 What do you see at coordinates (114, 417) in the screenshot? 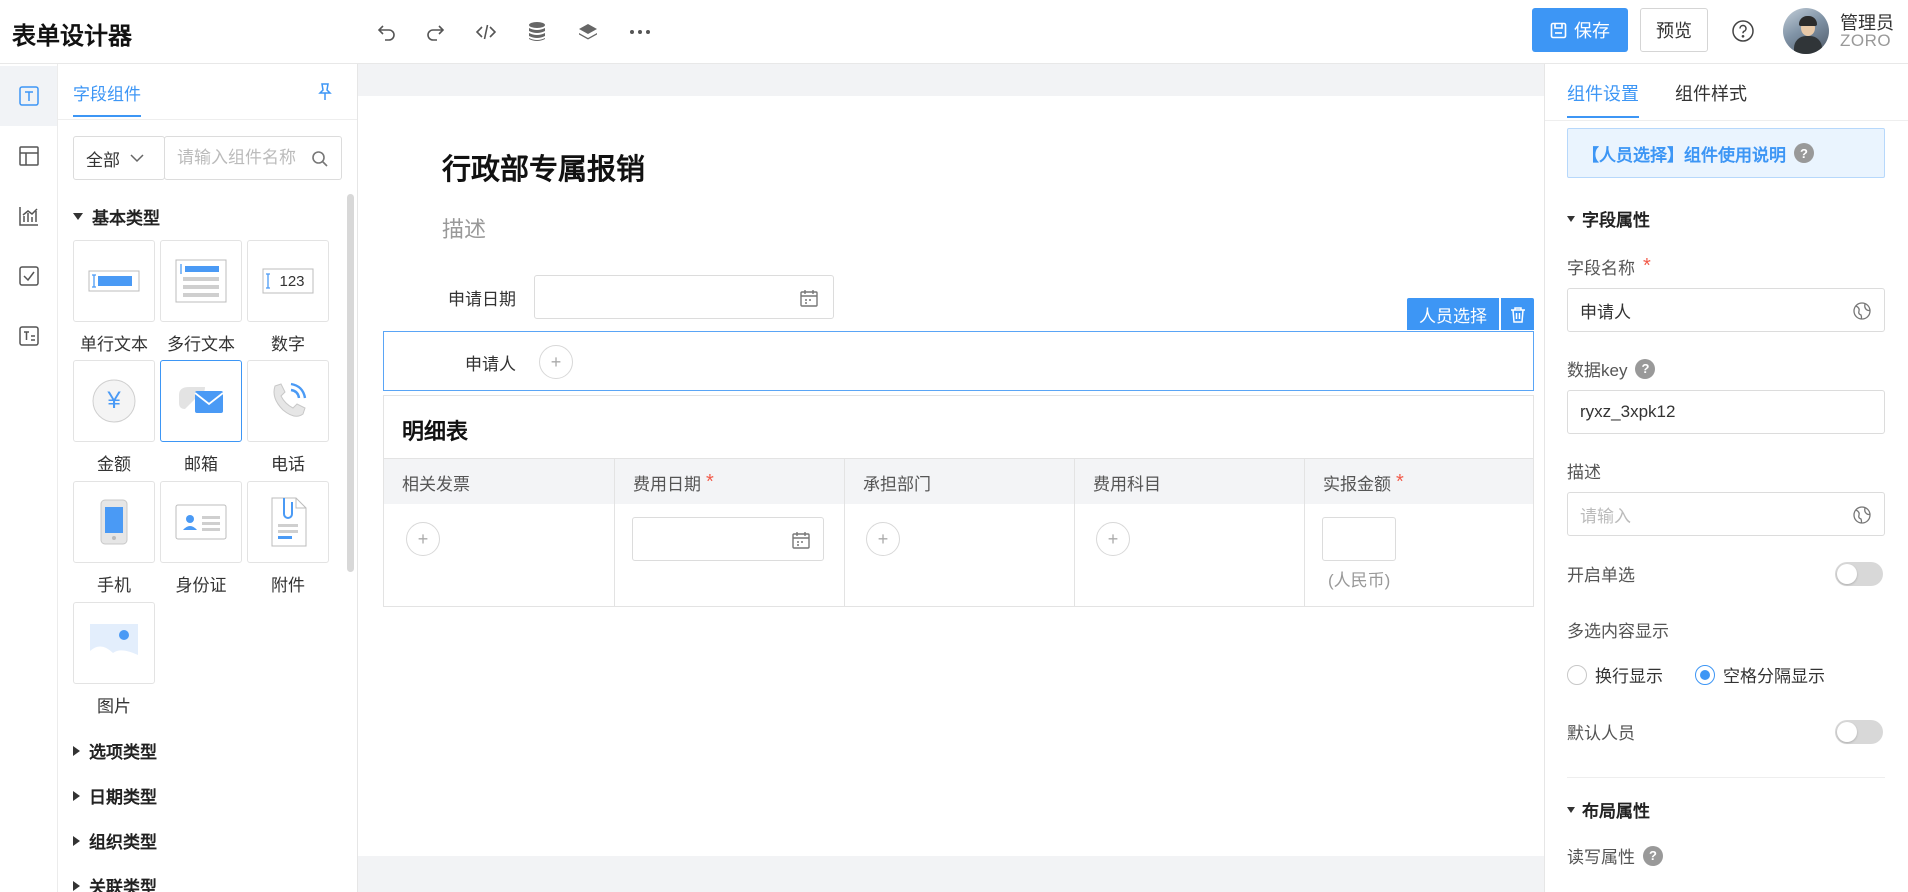
I see `widget-currency: ¥ 金额` at bounding box center [114, 417].